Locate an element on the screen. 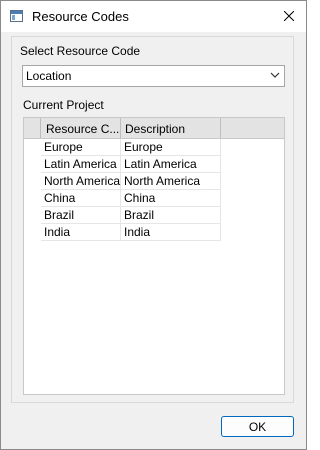  cell-description: Europe is located at coordinates (171, 147).